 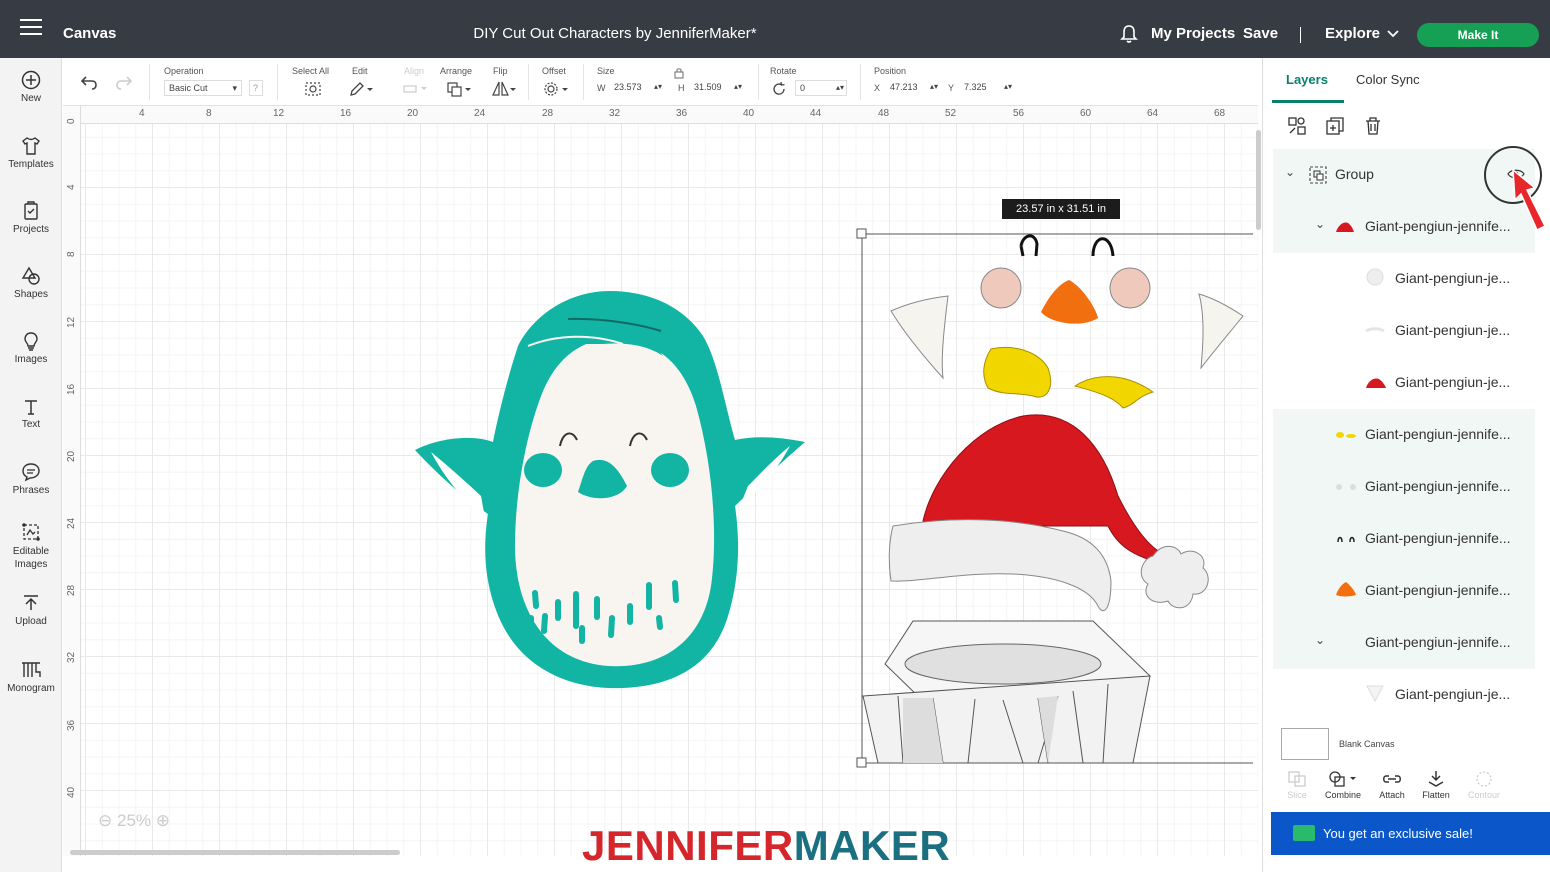 I want to click on width-input: 23.573 ▴▾, so click(x=636, y=88).